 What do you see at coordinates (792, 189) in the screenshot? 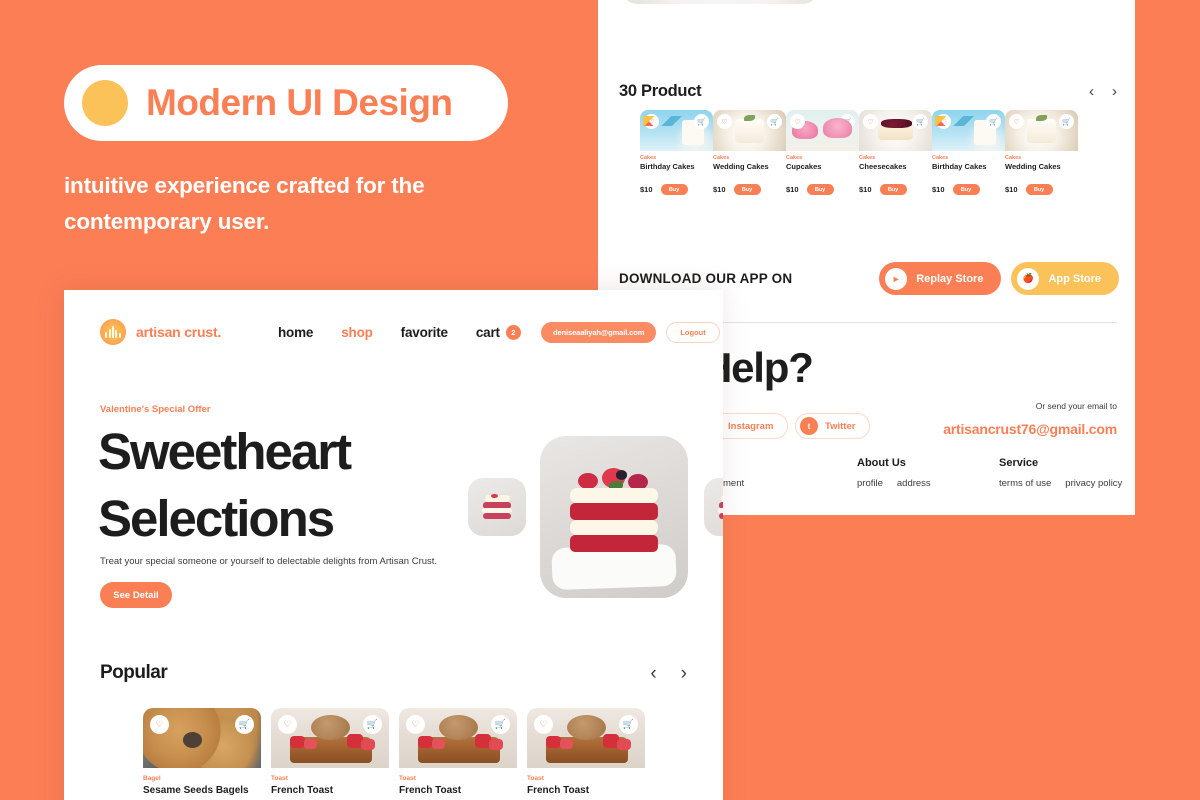
I see `product-price: $10` at bounding box center [792, 189].